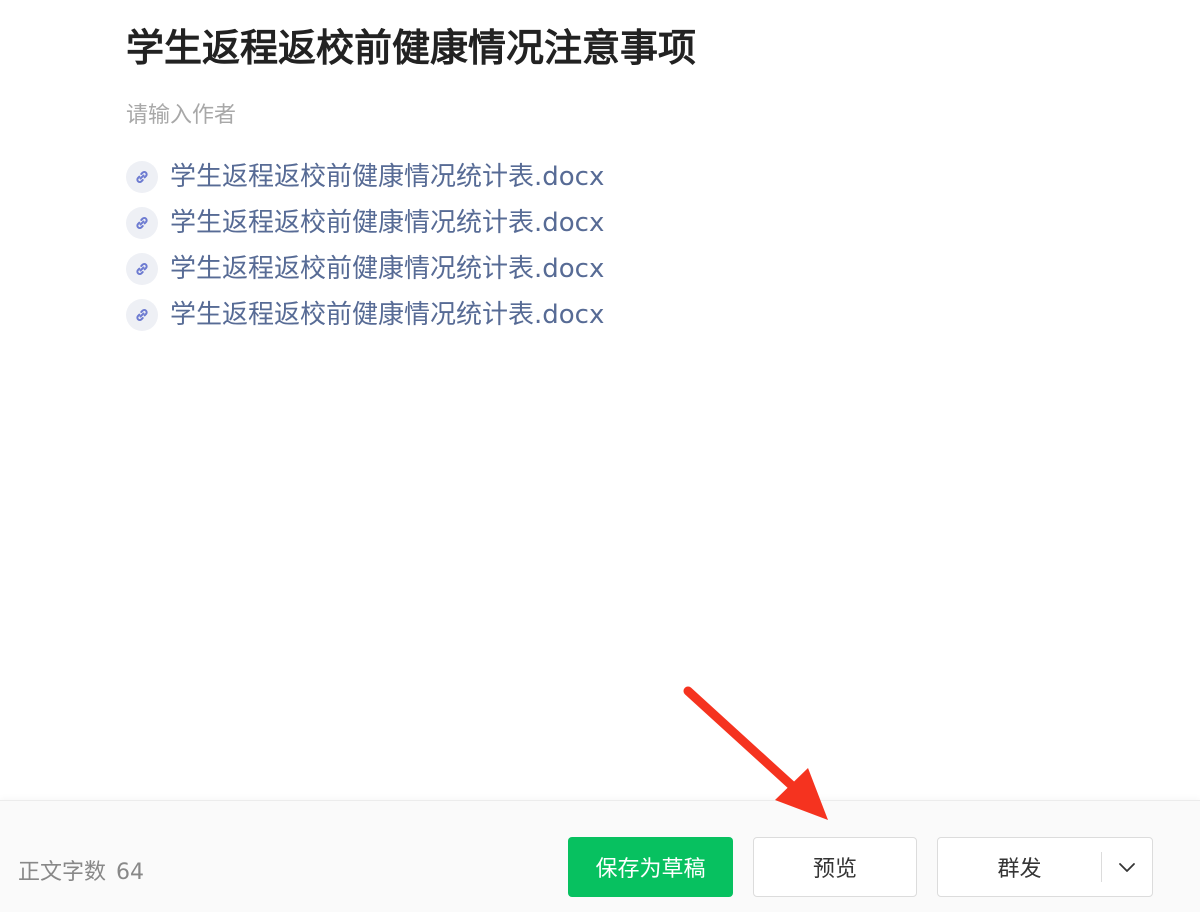 This screenshot has width=1200, height=912. Describe the element at coordinates (650, 867) in the screenshot. I see `save-draft-button: 保存为草稿` at that location.